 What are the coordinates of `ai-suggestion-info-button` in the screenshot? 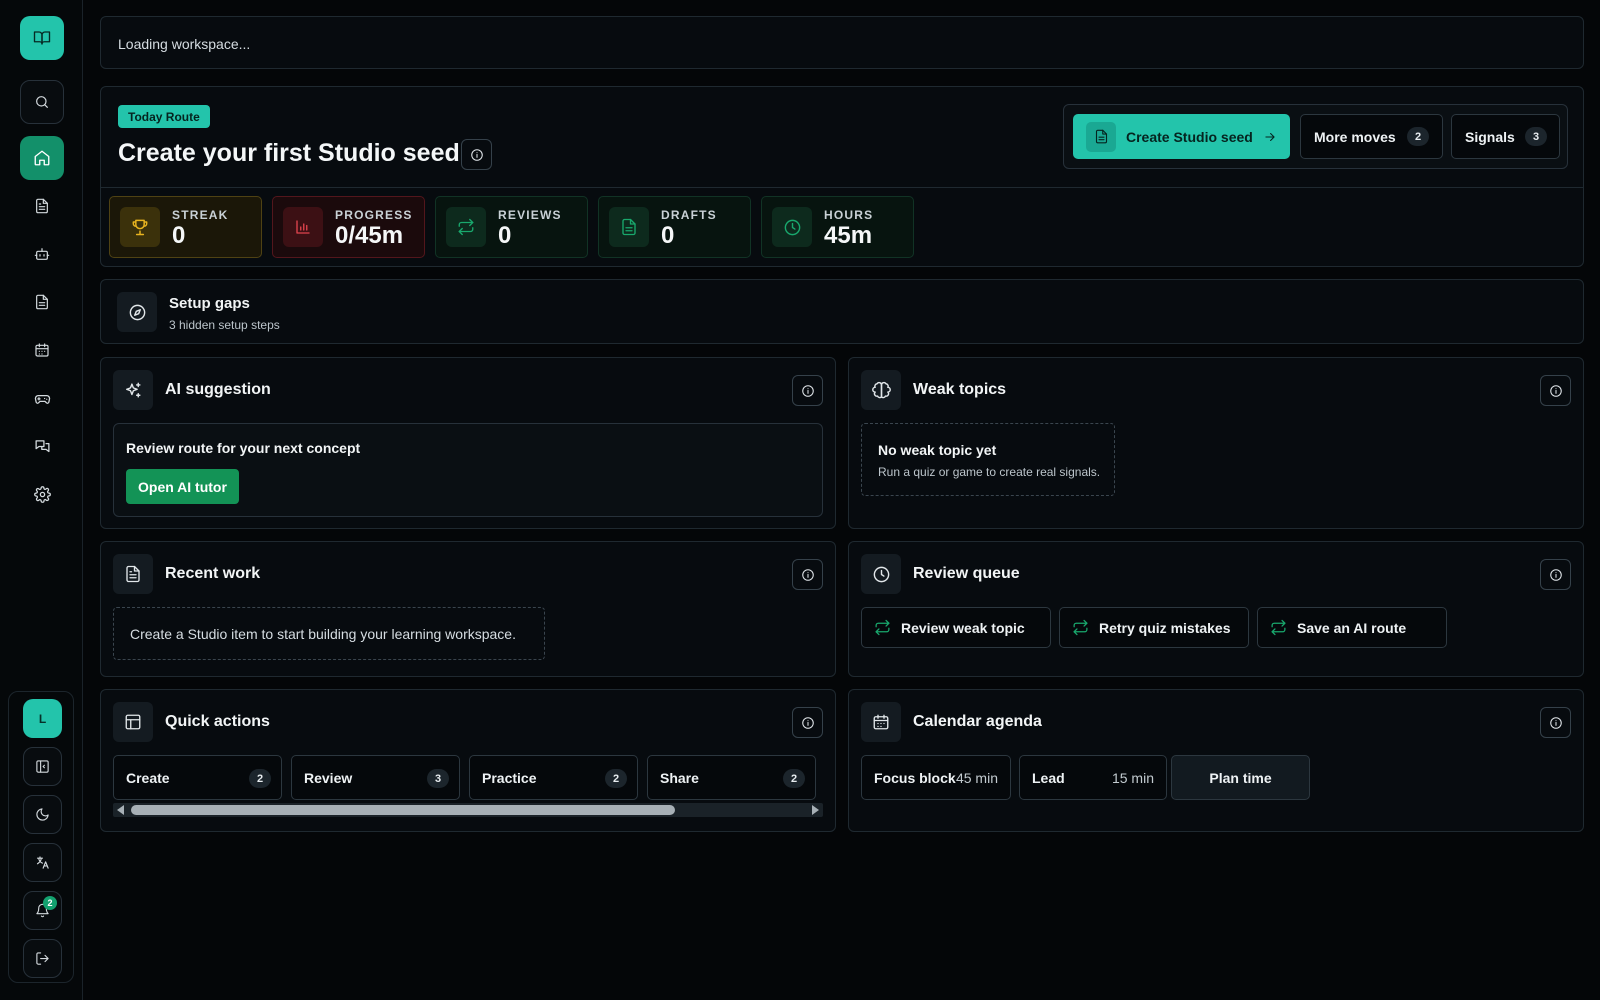 It's located at (807, 390).